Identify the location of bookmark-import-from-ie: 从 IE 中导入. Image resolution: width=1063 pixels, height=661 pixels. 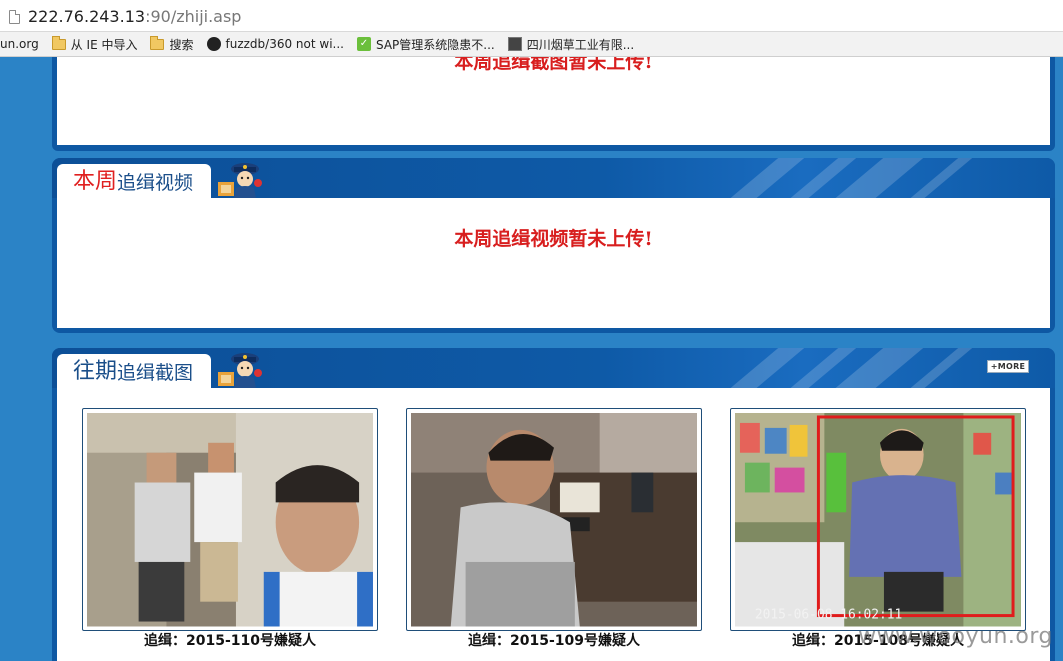
(94, 44).